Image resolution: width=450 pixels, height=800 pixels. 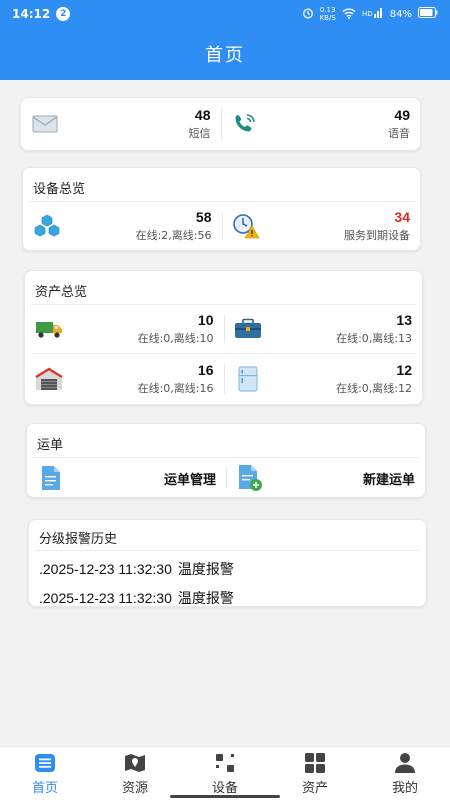 I want to click on phone-call-icon, so click(x=245, y=124).